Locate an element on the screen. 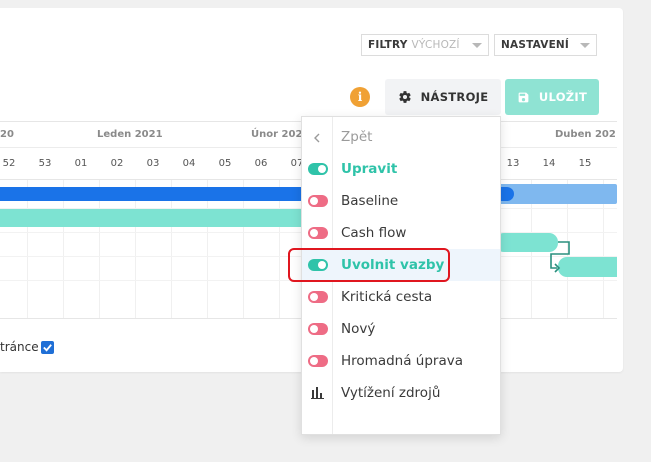 This screenshot has height=462, width=651. info-icon: i is located at coordinates (360, 97).